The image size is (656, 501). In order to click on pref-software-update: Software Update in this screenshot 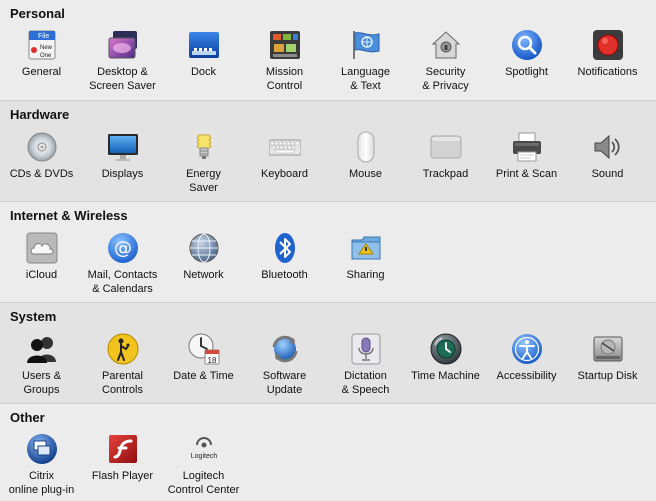, I will do `click(284, 365)`.